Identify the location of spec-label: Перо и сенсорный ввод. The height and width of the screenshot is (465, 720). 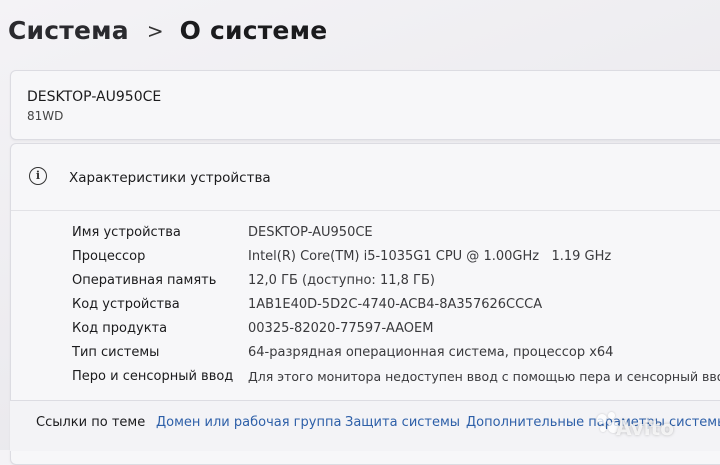
(153, 376).